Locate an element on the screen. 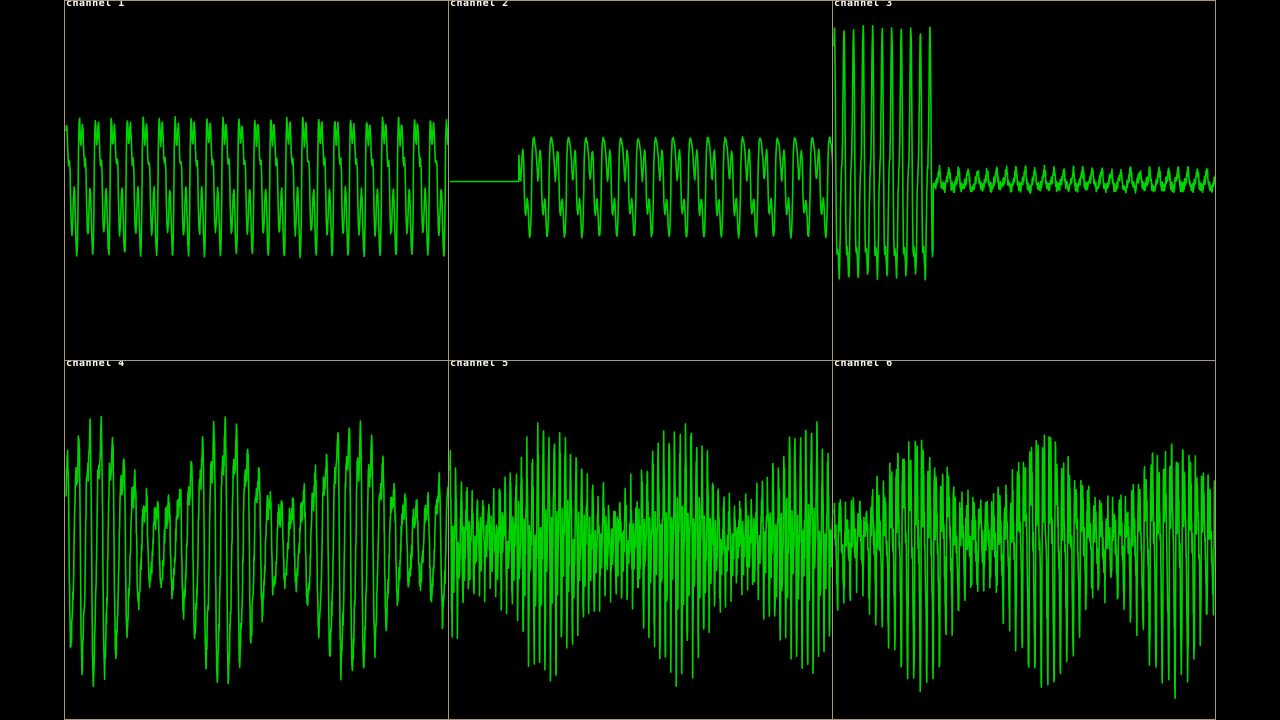 This screenshot has width=1280, height=720. channel-2-waveform is located at coordinates (640, 187).